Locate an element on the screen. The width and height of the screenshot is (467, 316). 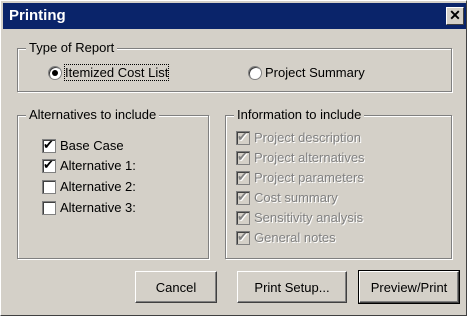
checkbox-label: Alternative 3: is located at coordinates (98, 207).